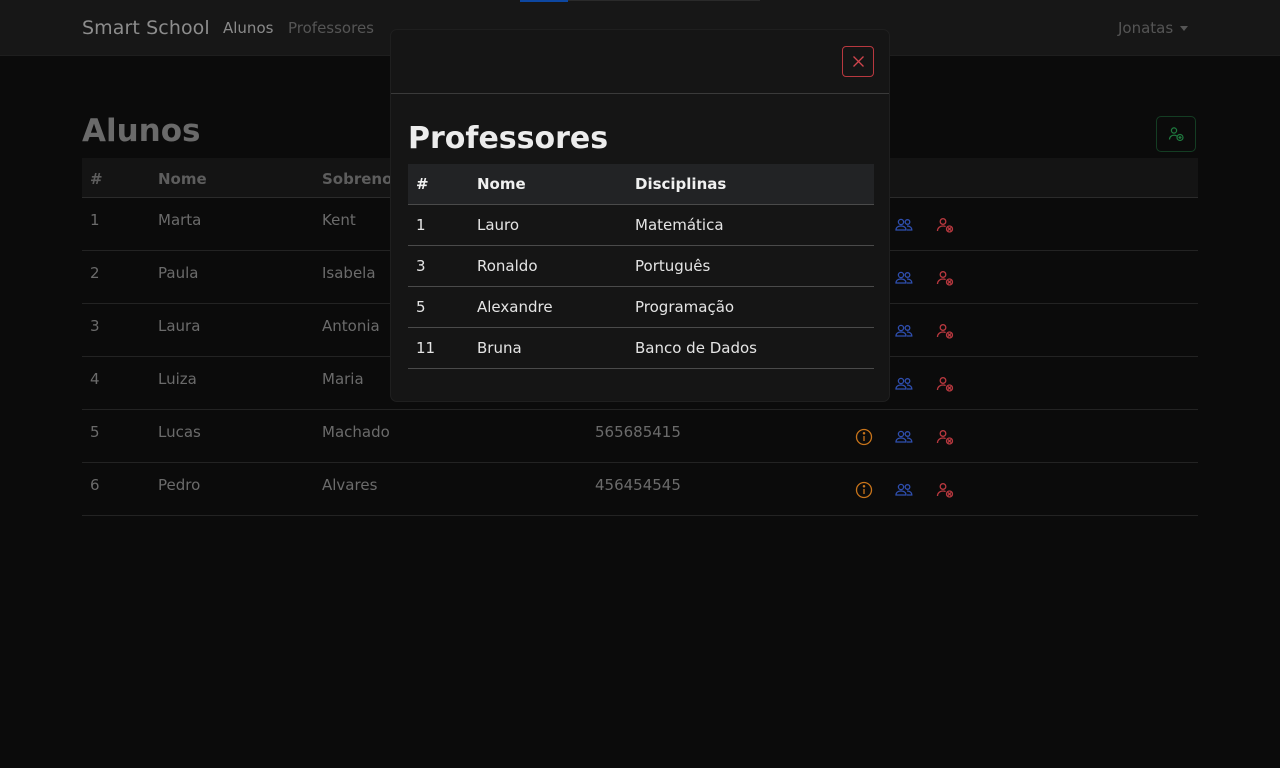 This screenshot has height=768, width=1280. What do you see at coordinates (638, 485) in the screenshot?
I see `cell-telefone: 456454545` at bounding box center [638, 485].